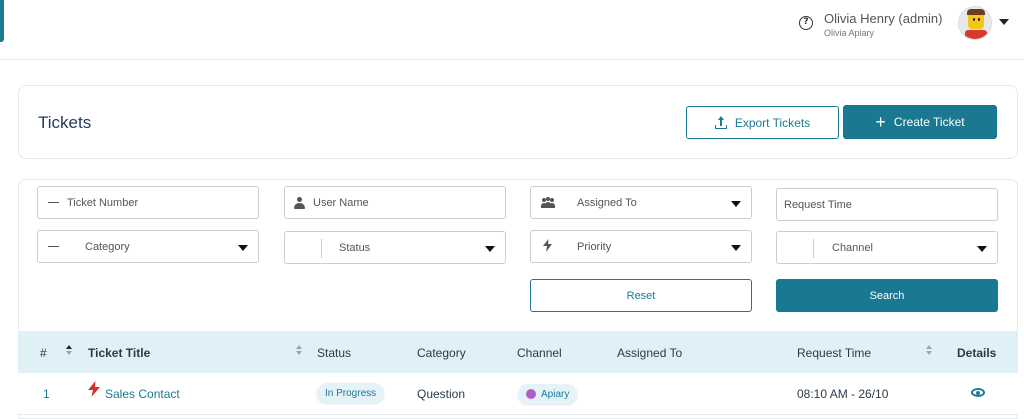 This screenshot has width=1024, height=419. Describe the element at coordinates (539, 353) in the screenshot. I see `column-header-channel: Channel` at that location.